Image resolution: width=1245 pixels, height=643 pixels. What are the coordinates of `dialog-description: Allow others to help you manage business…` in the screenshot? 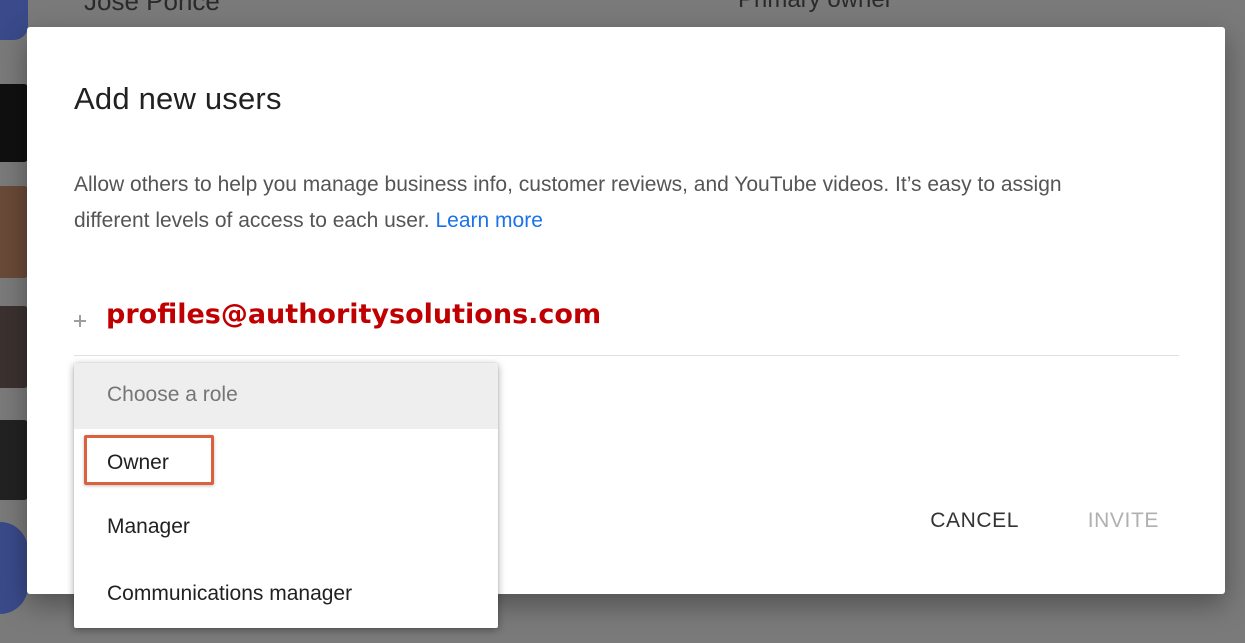 It's located at (604, 203).